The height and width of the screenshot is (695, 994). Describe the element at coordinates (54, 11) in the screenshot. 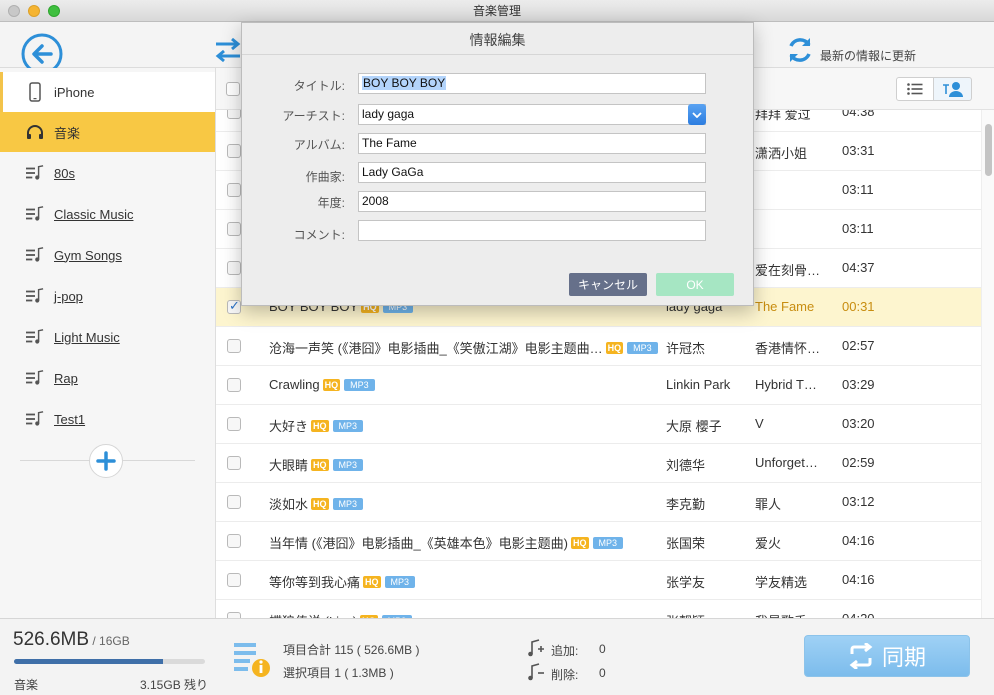

I see `maximize-window-button` at that location.